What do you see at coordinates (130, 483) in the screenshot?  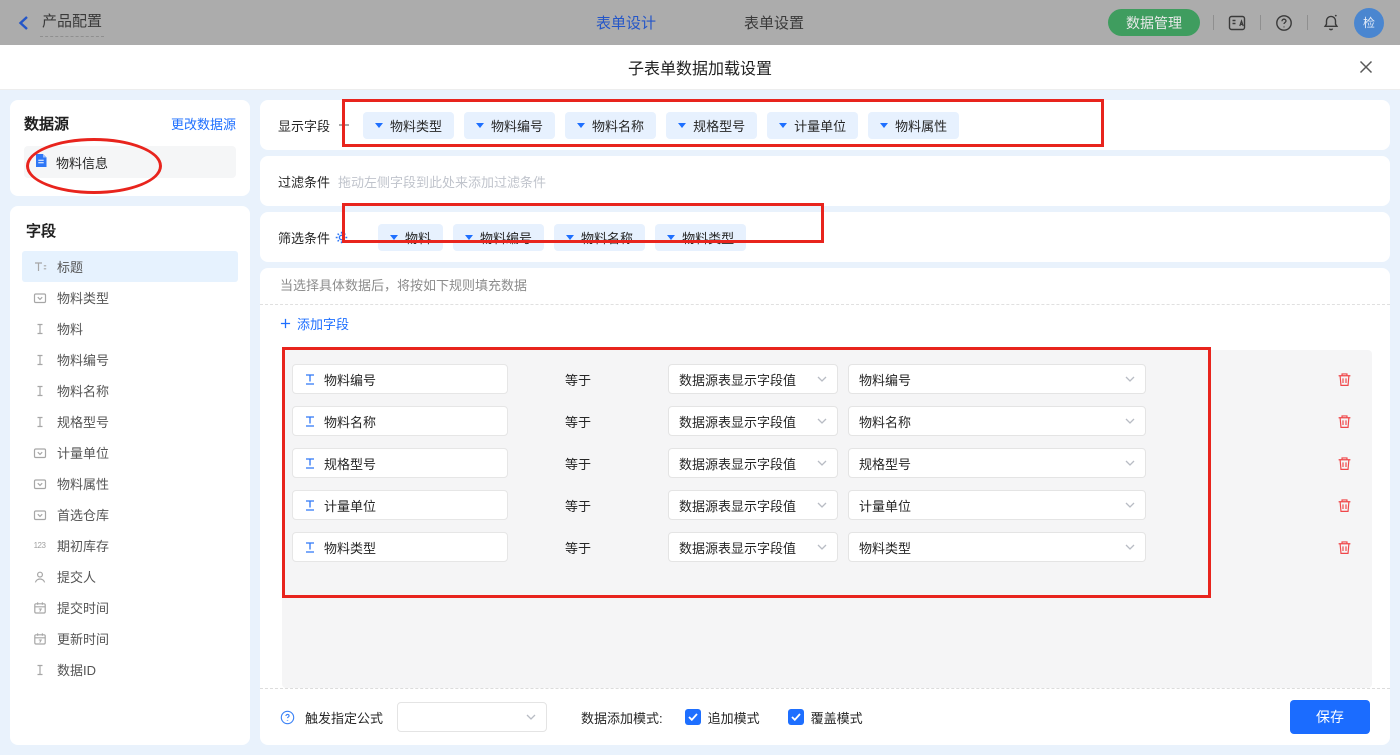 I see `field-item: 物料属性` at bounding box center [130, 483].